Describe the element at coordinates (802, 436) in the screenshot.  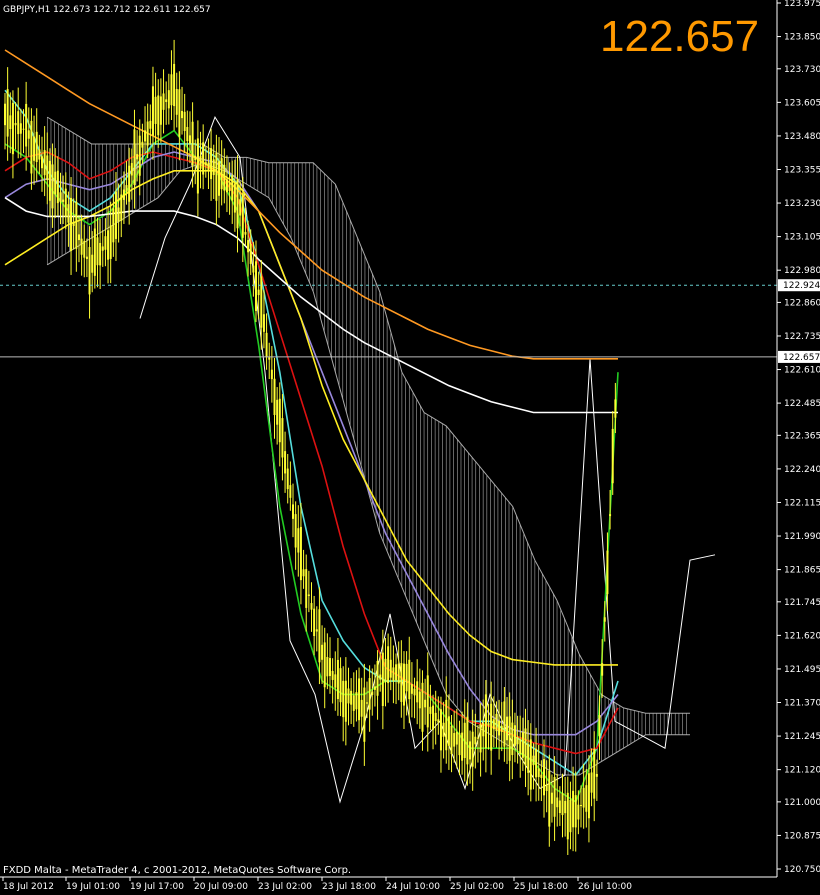
I see `y-tick-label: 122.365` at that location.